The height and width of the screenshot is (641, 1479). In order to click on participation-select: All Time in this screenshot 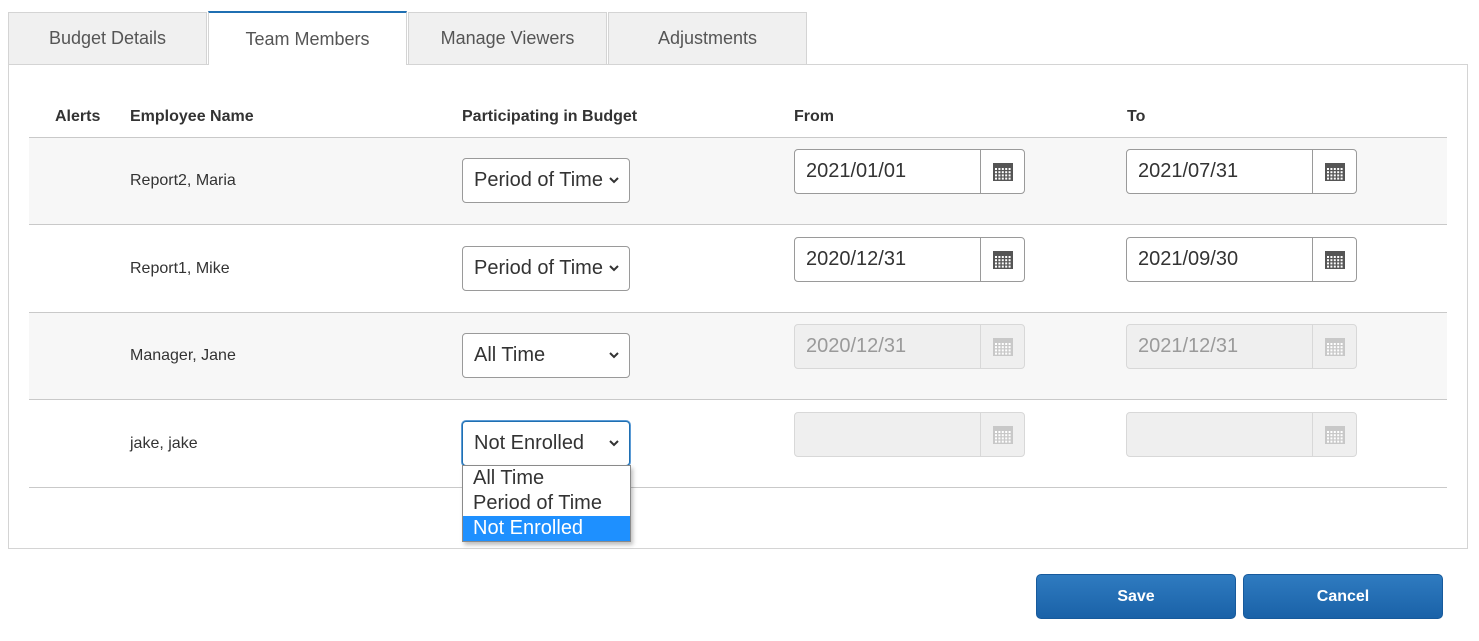, I will do `click(546, 355)`.